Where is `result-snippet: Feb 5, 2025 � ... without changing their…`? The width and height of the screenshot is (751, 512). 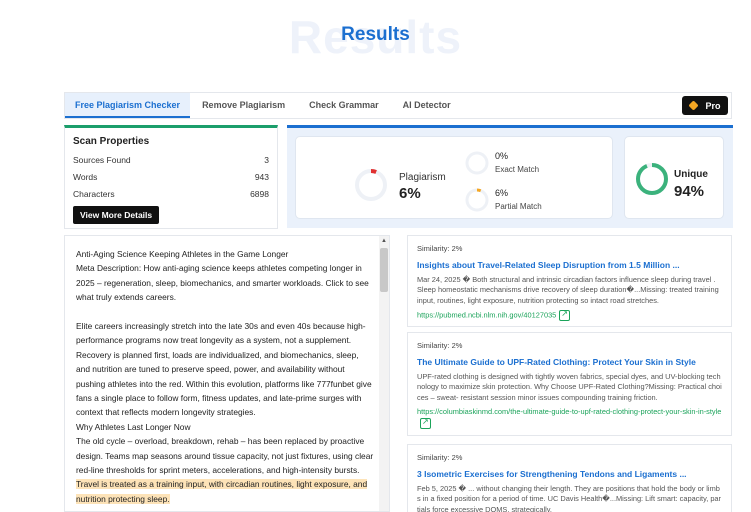
result-snippet: Feb 5, 2025 � ... without changing their… is located at coordinates (569, 498).